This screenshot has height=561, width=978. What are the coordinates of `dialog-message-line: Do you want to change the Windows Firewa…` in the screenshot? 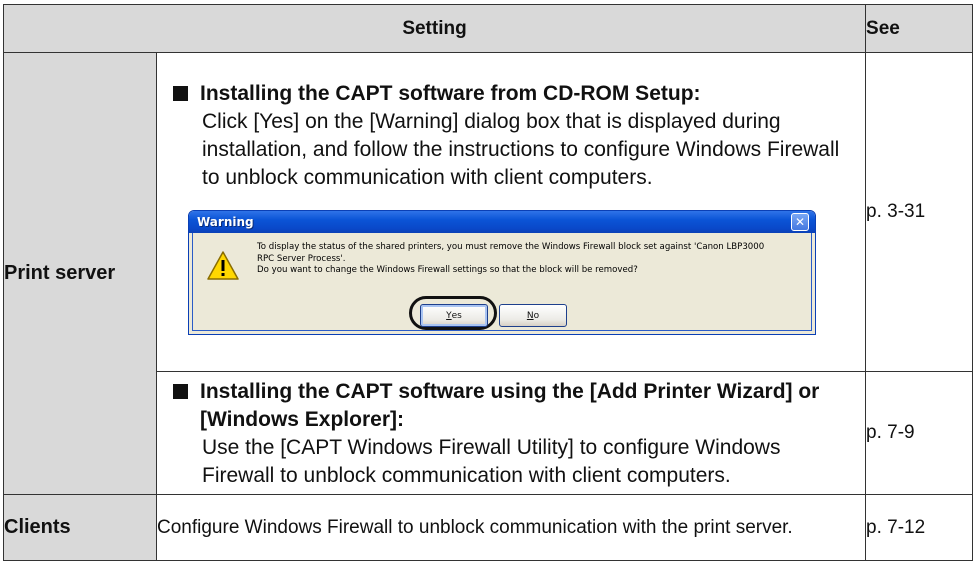 It's located at (447, 270).